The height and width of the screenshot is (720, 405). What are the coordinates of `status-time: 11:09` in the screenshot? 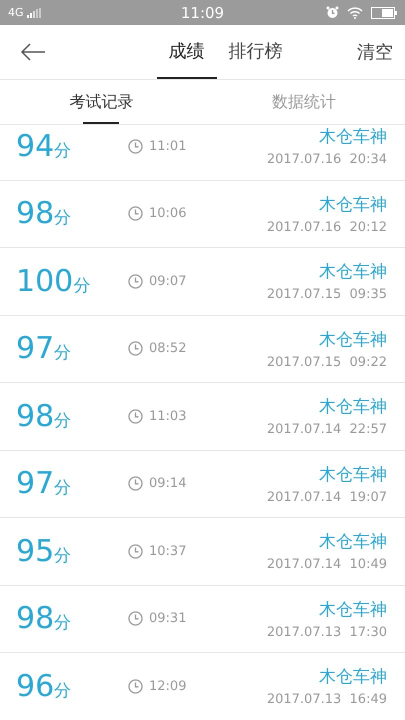 It's located at (202, 13).